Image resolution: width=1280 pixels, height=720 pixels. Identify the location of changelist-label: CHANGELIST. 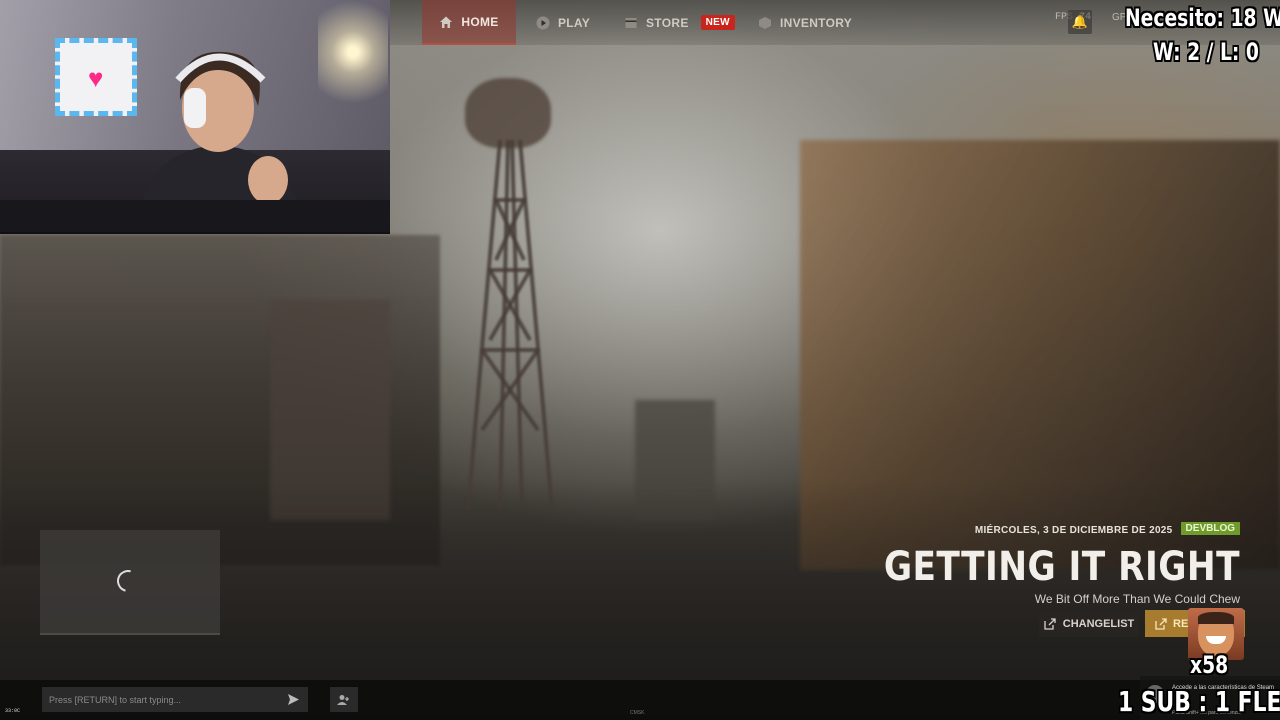
(1098, 623).